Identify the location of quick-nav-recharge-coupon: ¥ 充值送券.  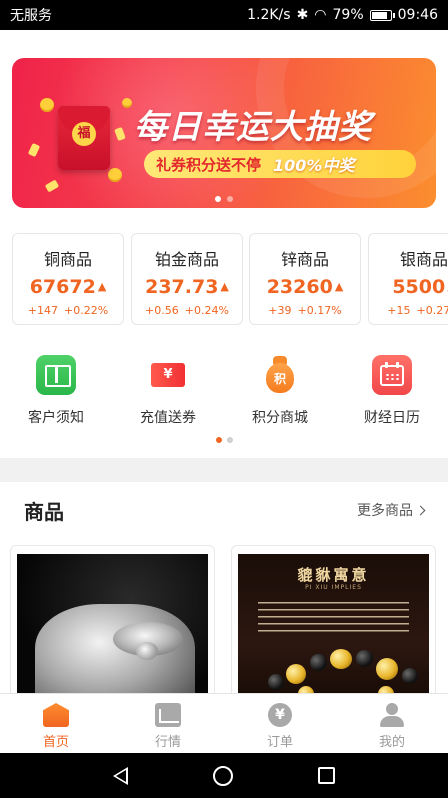
(168, 395).